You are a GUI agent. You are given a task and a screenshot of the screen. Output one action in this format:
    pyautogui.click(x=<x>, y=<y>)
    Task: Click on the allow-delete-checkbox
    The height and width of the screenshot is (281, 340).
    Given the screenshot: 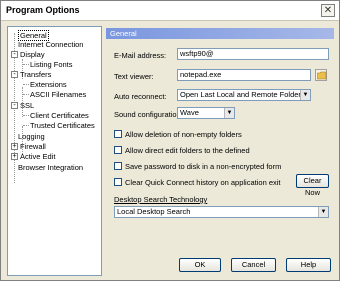 What is the action you would take?
    pyautogui.click(x=118, y=134)
    